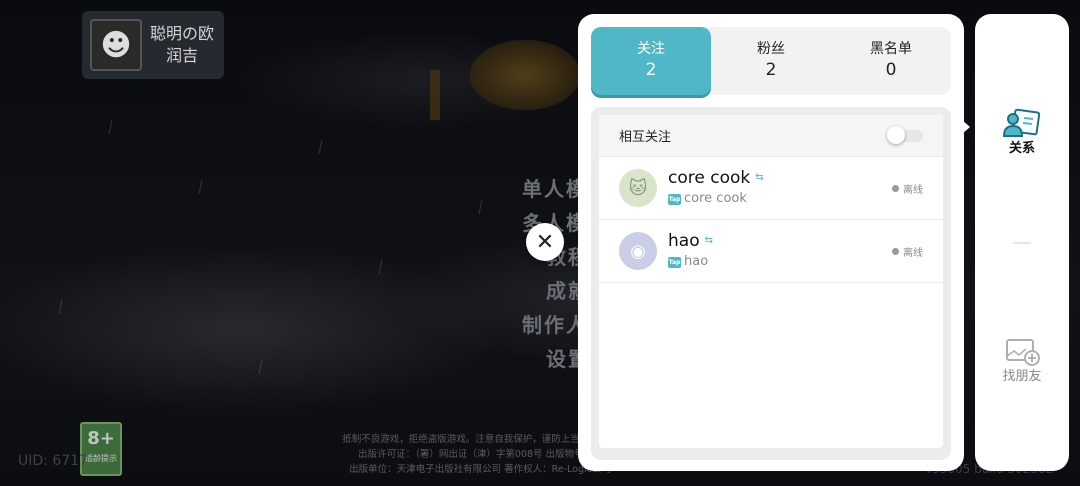 The image size is (1080, 486). Describe the element at coordinates (651, 49) in the screenshot. I see `tab-label: 关注` at that location.